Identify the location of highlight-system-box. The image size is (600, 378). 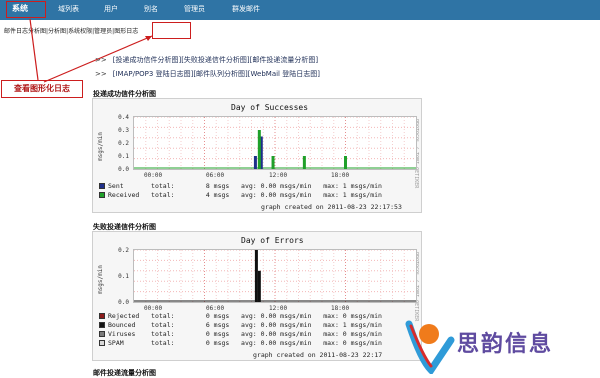
(26, 9).